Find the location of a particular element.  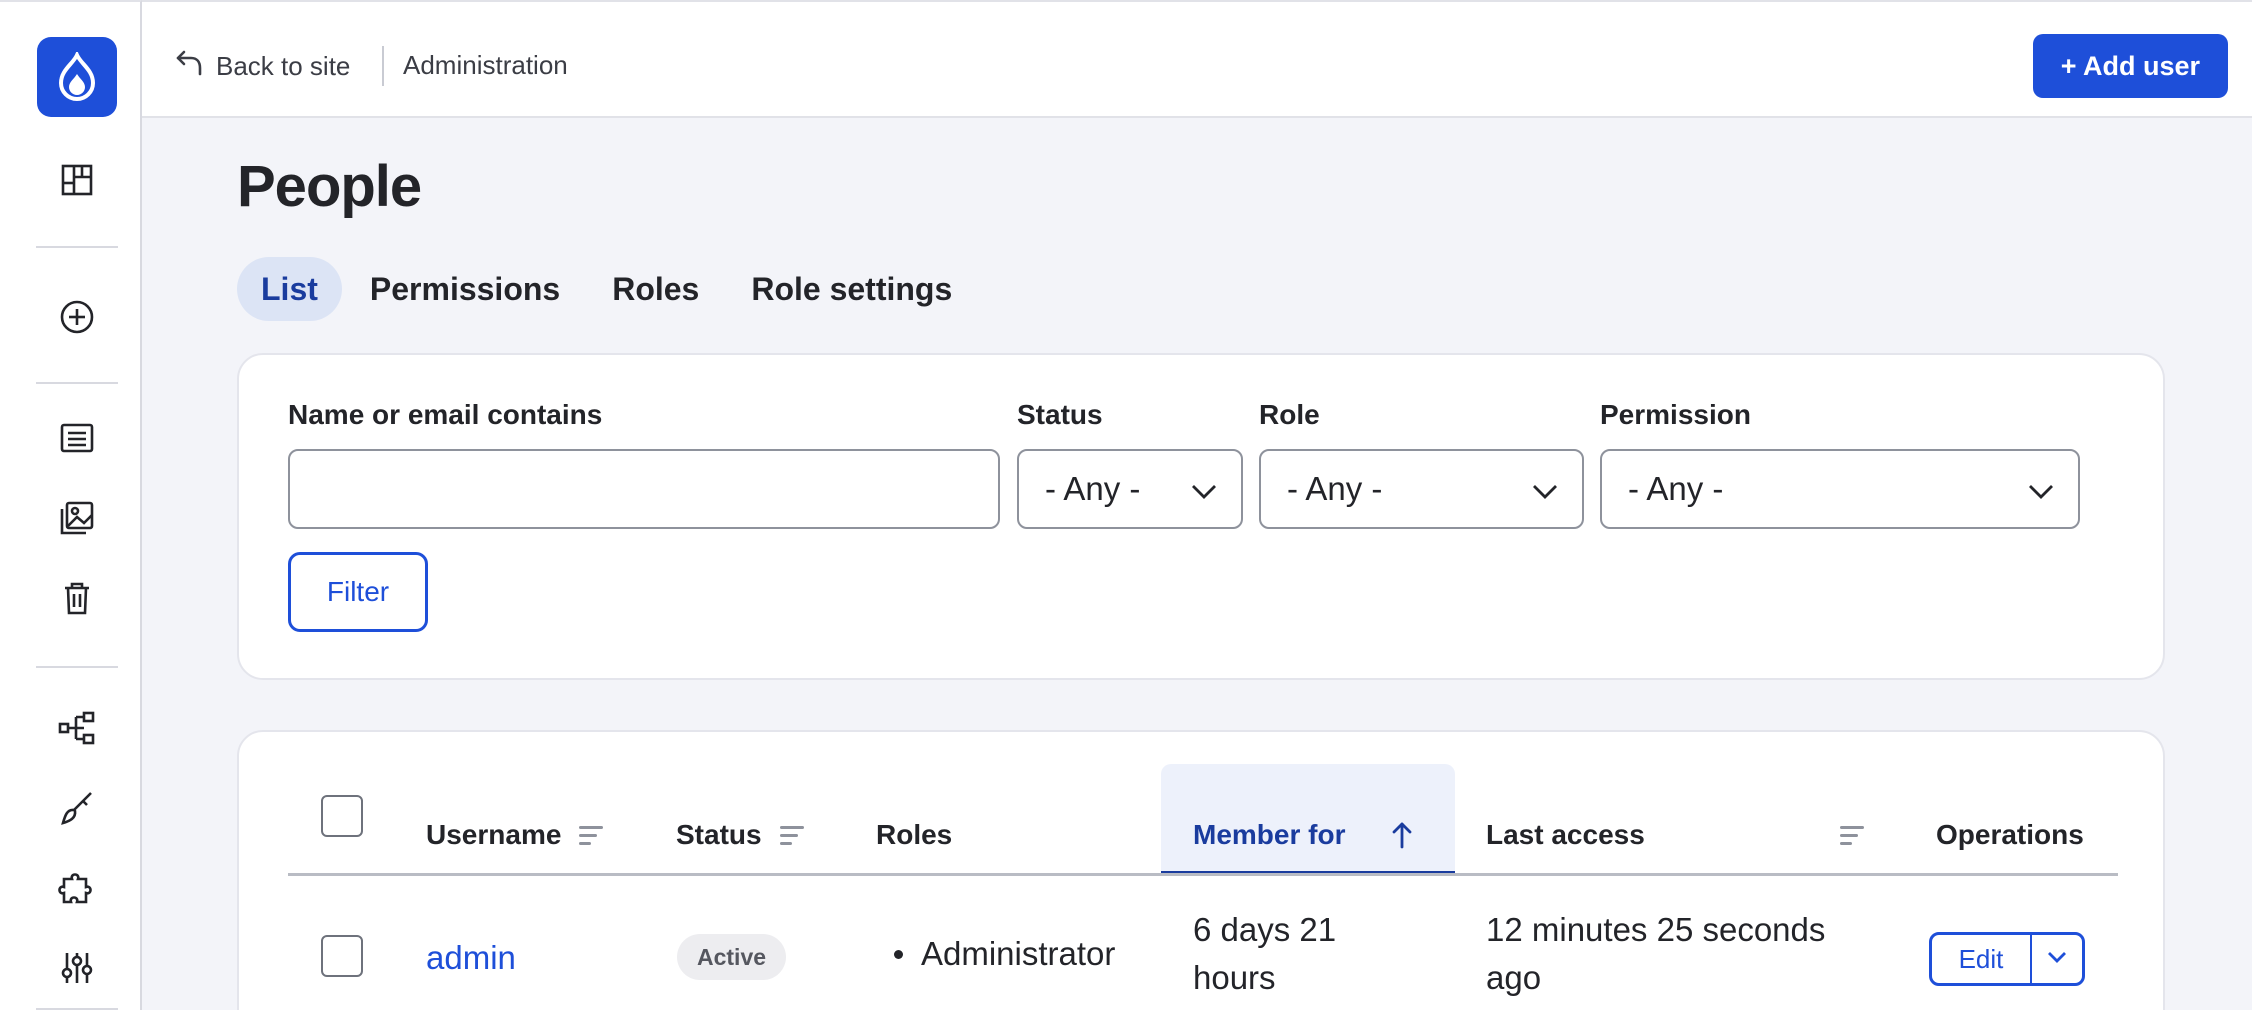

primary-tabs: List Permissions Roles Role settings is located at coordinates (606, 289).